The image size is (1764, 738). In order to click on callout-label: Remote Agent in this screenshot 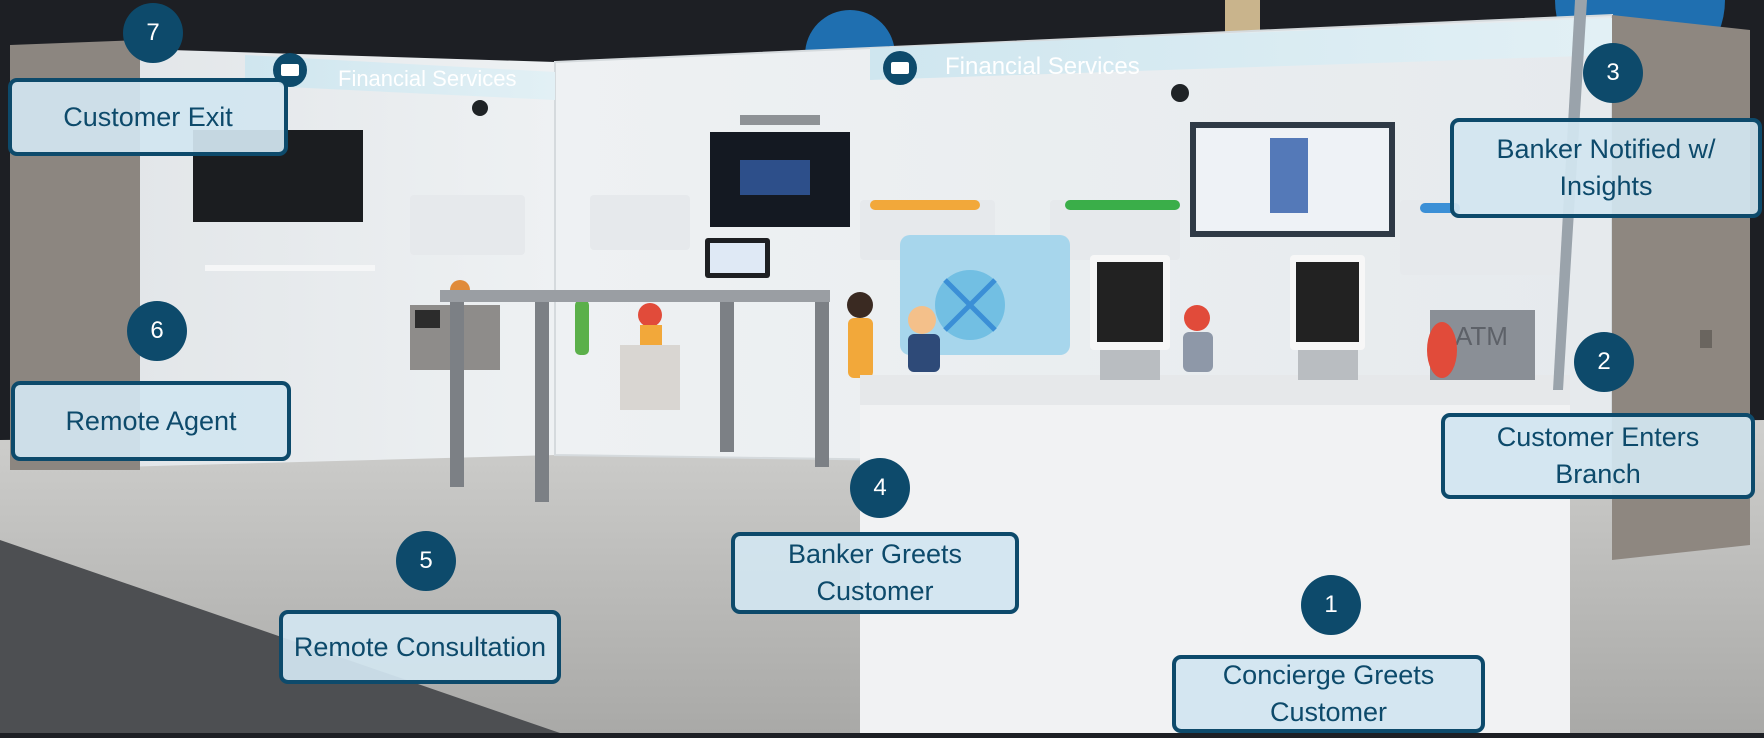, I will do `click(151, 420)`.